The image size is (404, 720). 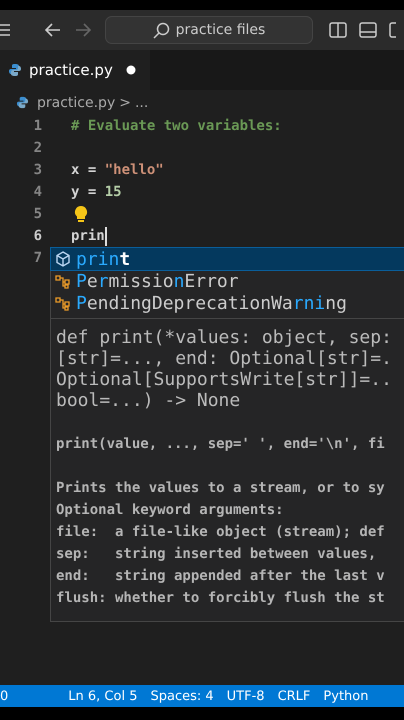 What do you see at coordinates (63, 259) in the screenshot?
I see `cube-icon` at bounding box center [63, 259].